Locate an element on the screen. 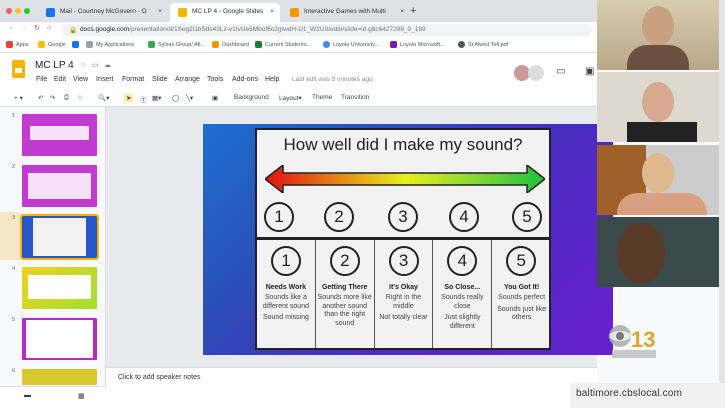 This screenshot has width=725, height=408. new-tab-button: + is located at coordinates (413, 11).